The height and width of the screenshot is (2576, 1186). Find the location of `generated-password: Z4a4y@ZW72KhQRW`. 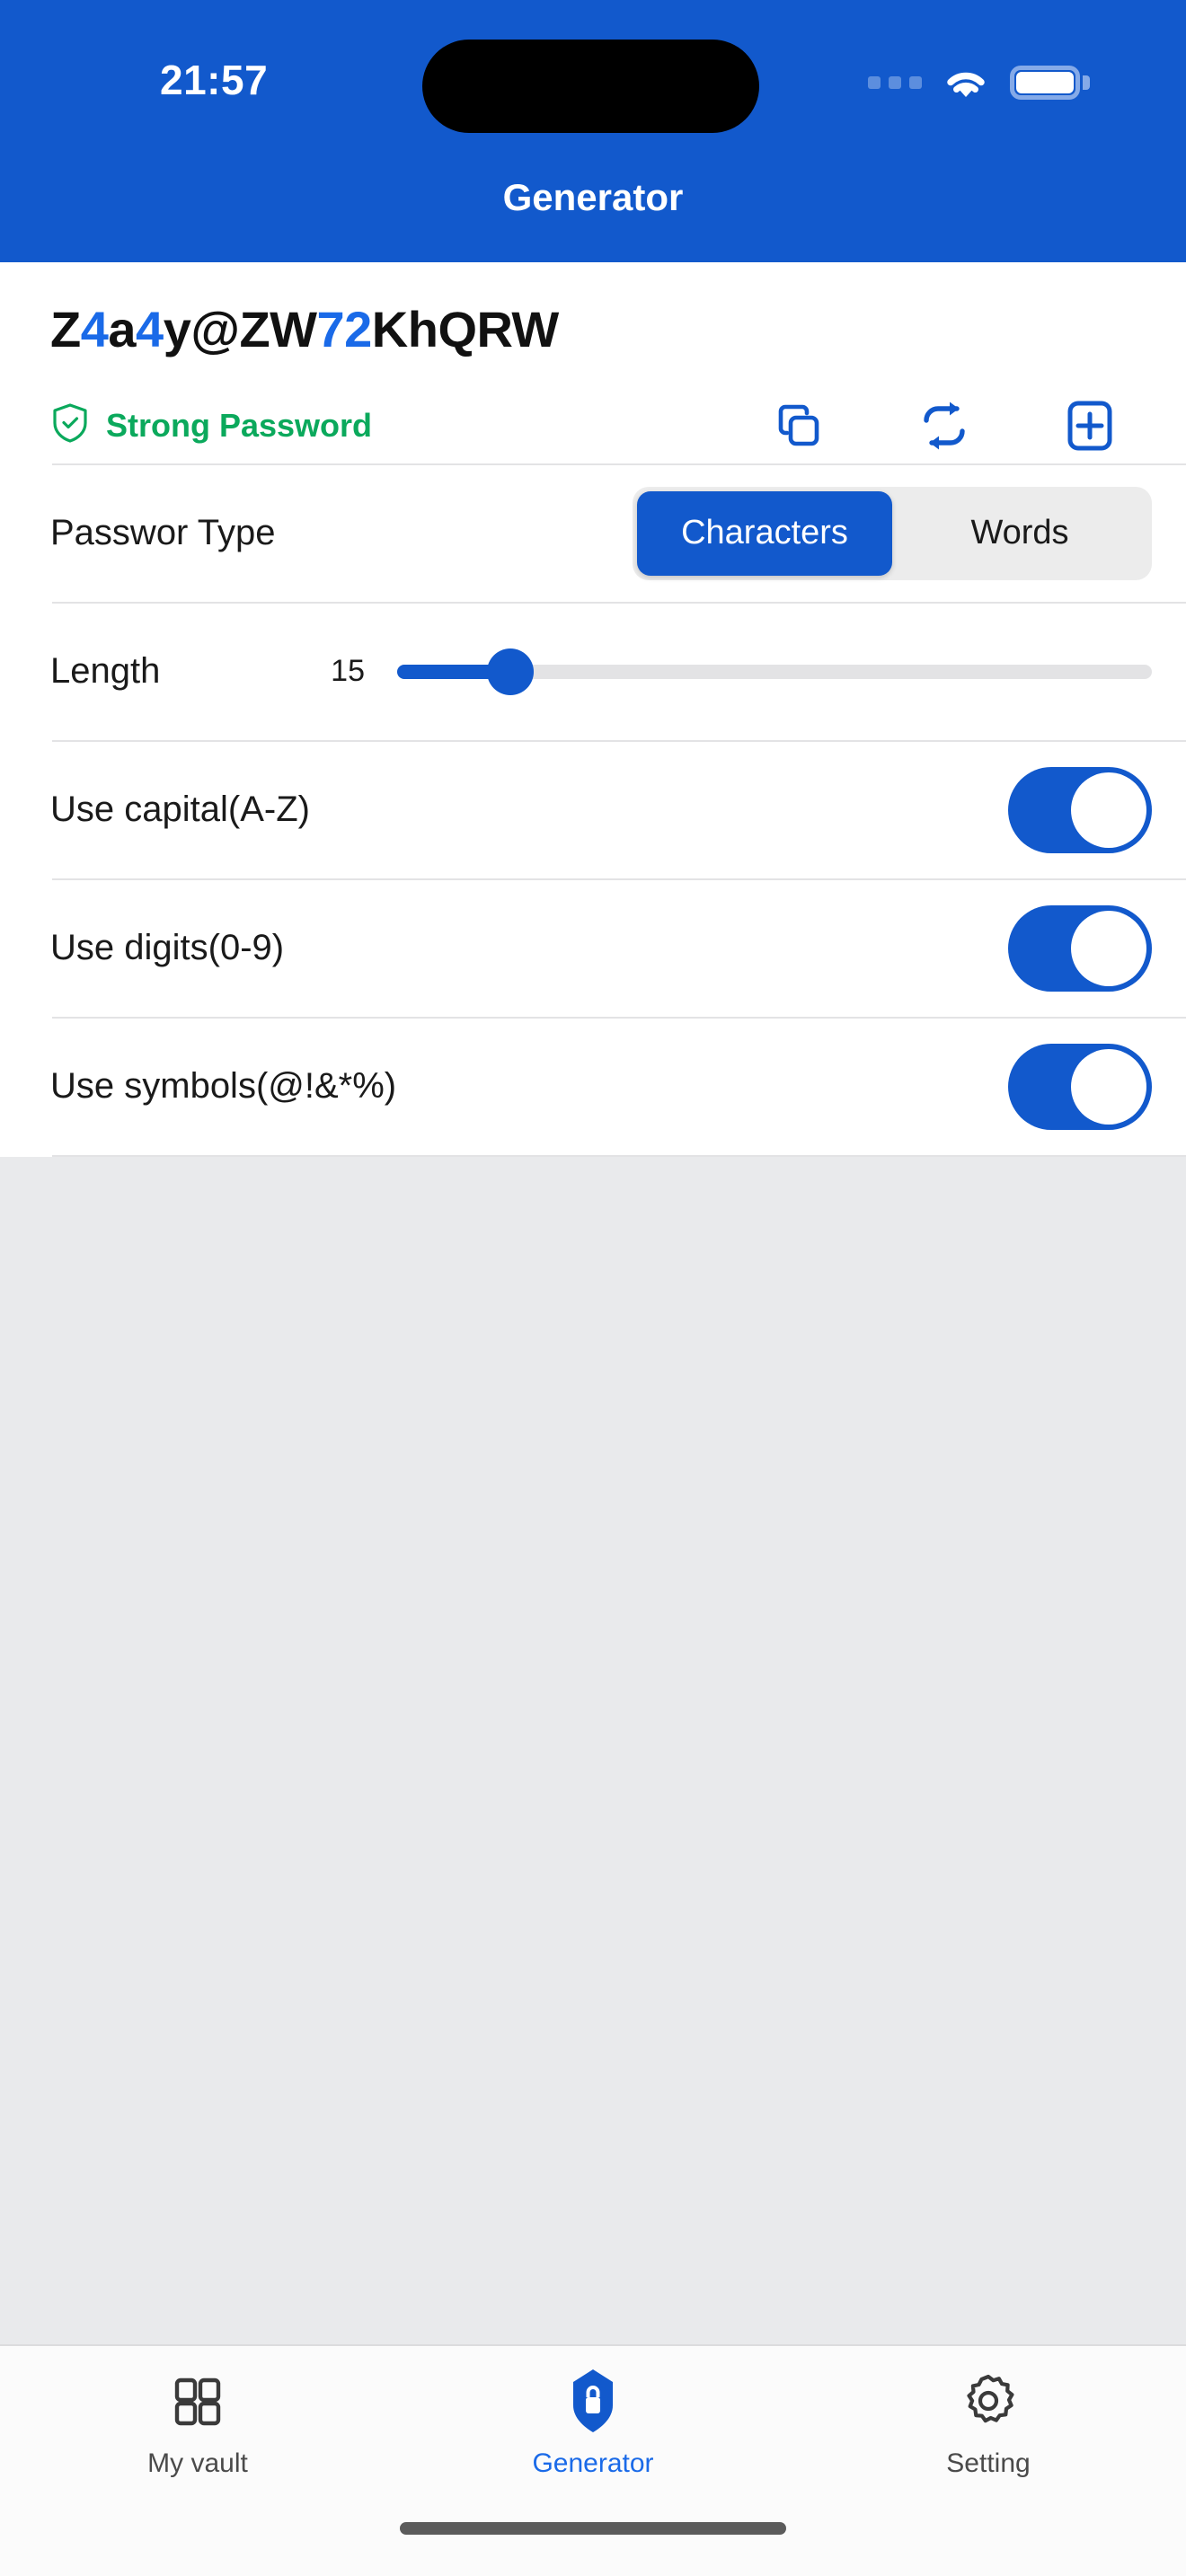

generated-password: Z4a4y@ZW72KhQRW is located at coordinates (593, 329).